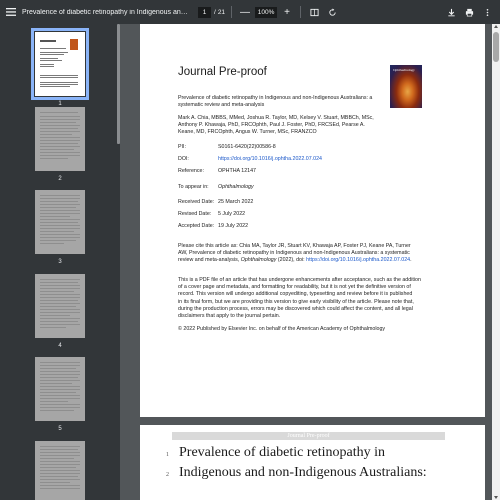 Image resolution: width=500 pixels, height=500 pixels. I want to click on scroll-down-icon, so click(496, 497).